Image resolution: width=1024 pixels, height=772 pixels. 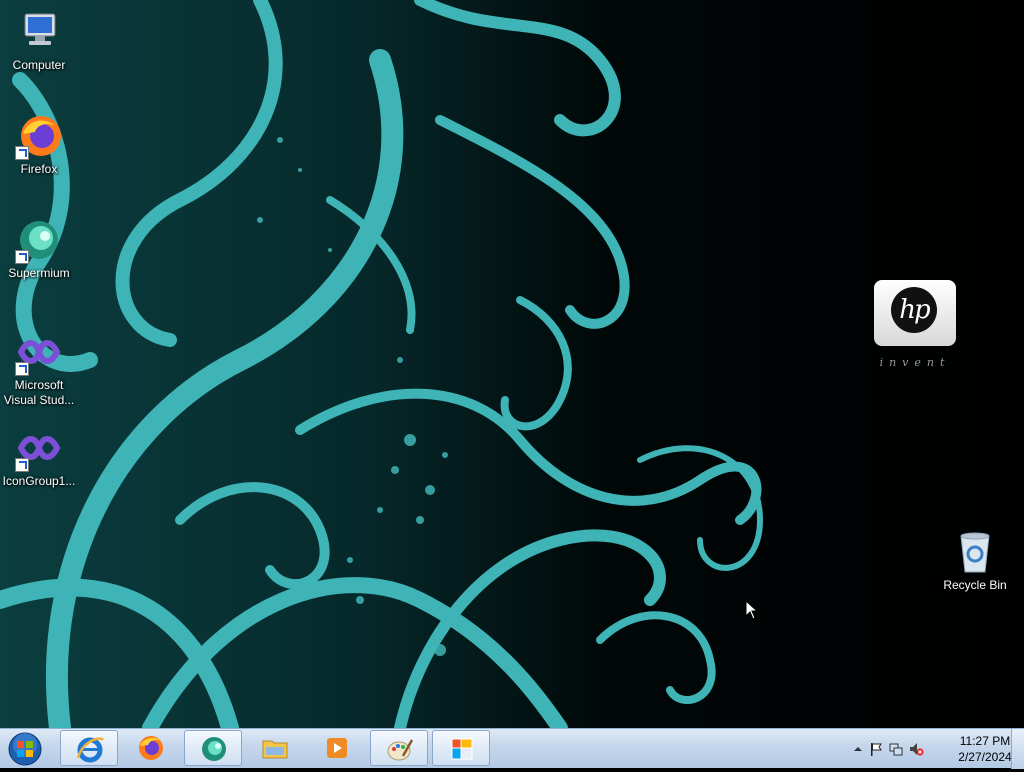 What do you see at coordinates (985, 741) in the screenshot?
I see `clock-time: 11:27 PM` at bounding box center [985, 741].